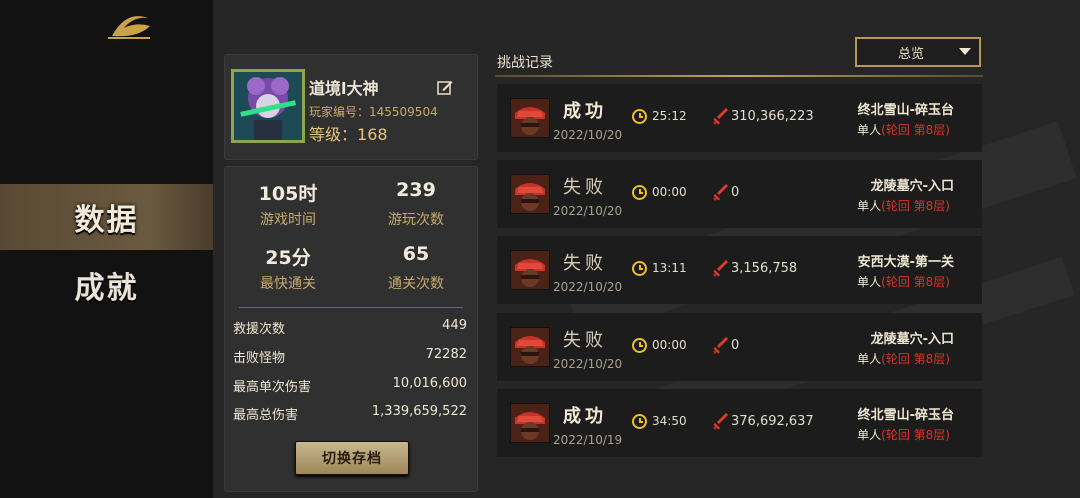 The width and height of the screenshot is (1080, 498). What do you see at coordinates (772, 116) in the screenshot?
I see `record-damage: 310,366,223` at bounding box center [772, 116].